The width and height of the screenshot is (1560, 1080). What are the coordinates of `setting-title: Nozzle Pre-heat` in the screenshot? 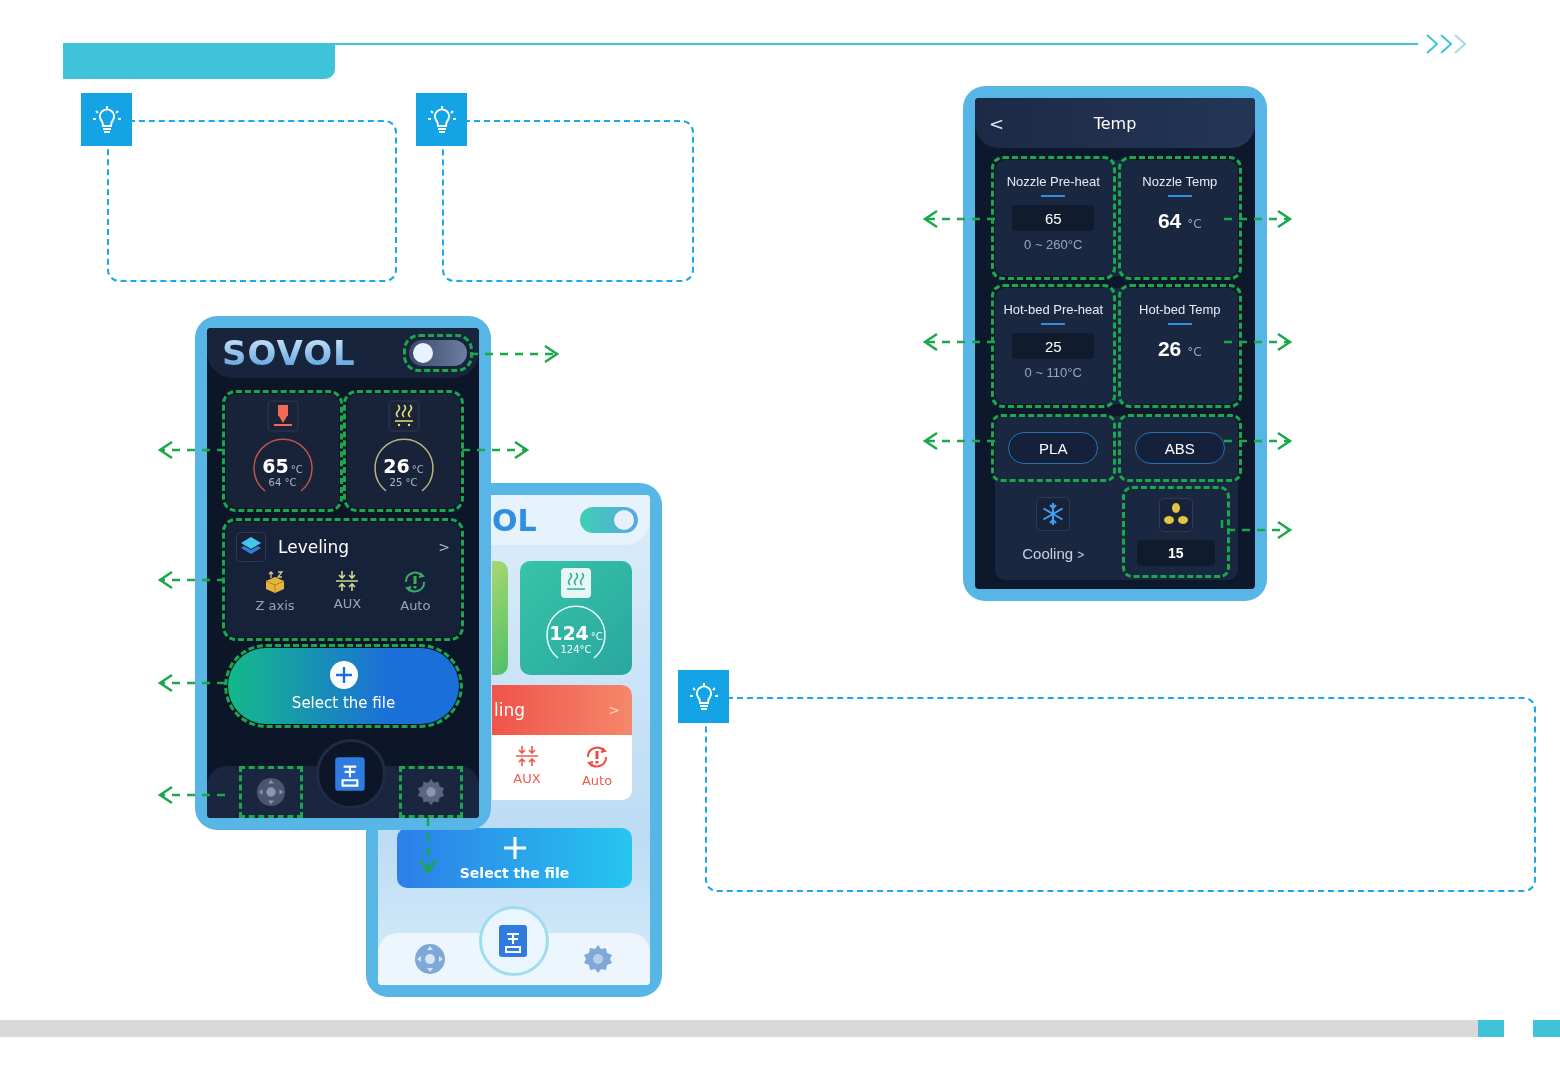 It's located at (1053, 181).